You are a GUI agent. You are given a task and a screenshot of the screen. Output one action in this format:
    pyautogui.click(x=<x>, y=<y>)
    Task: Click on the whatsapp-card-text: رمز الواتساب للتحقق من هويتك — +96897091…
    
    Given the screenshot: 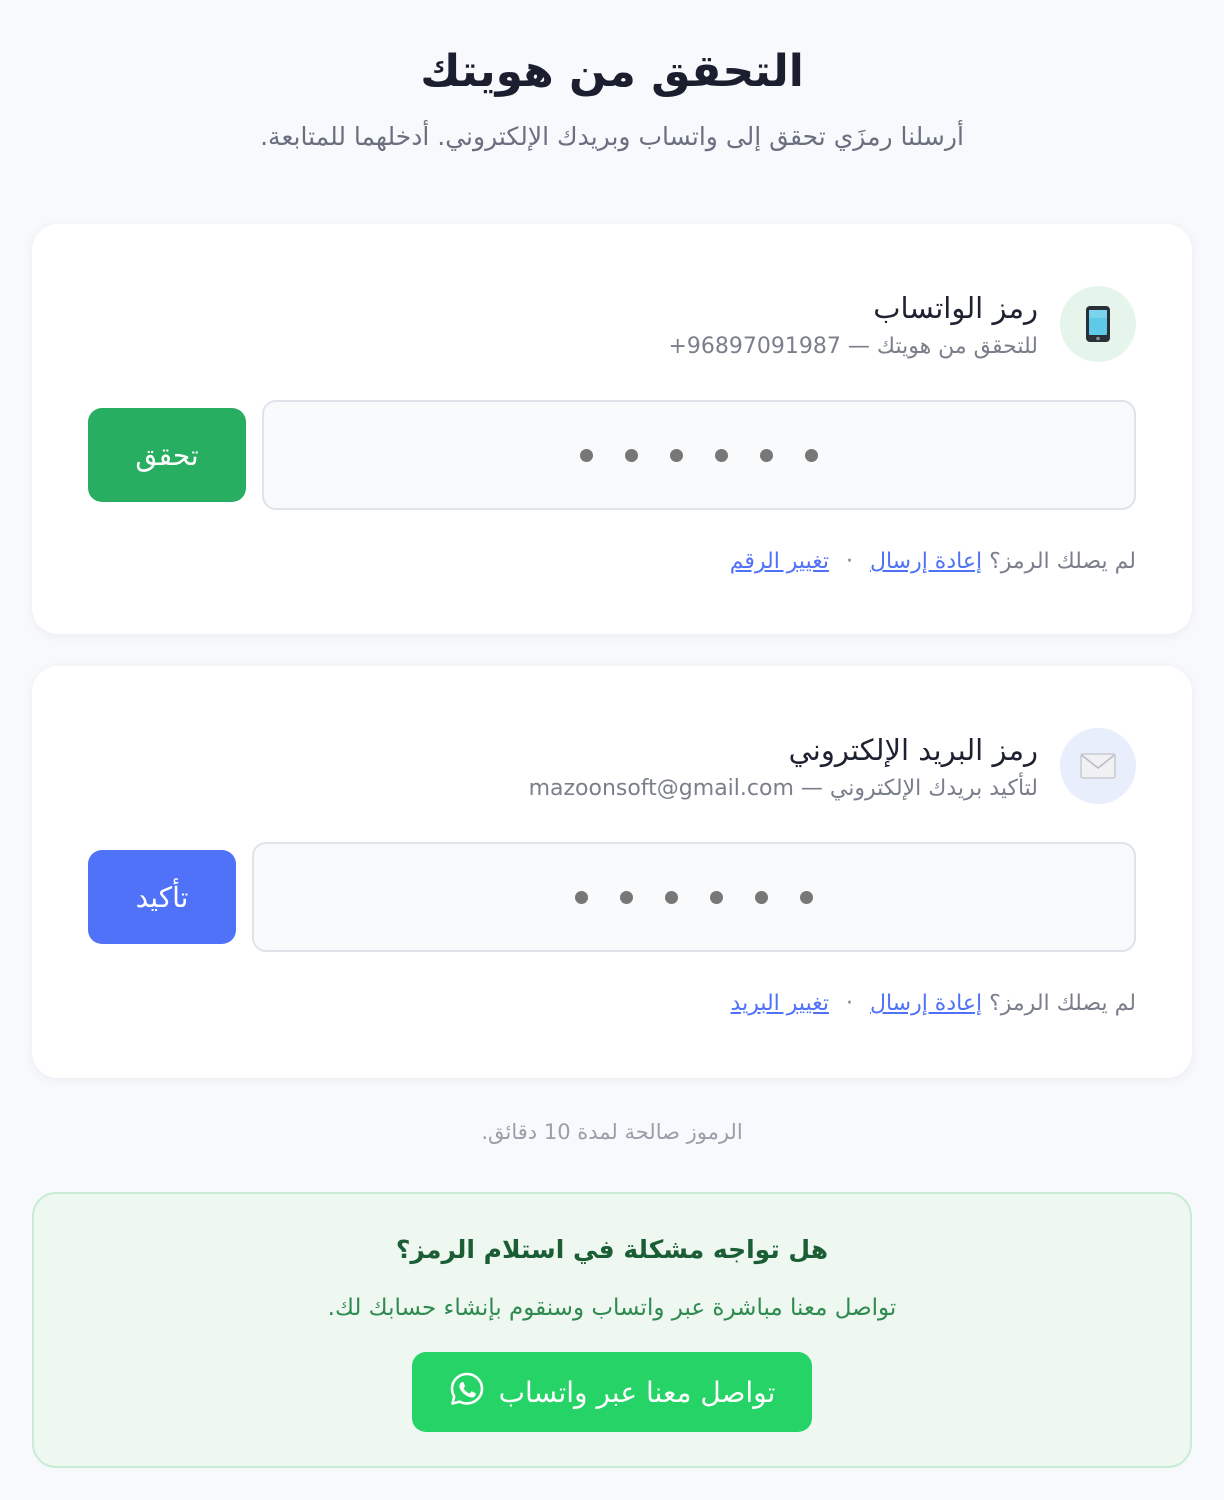 What is the action you would take?
    pyautogui.click(x=854, y=324)
    